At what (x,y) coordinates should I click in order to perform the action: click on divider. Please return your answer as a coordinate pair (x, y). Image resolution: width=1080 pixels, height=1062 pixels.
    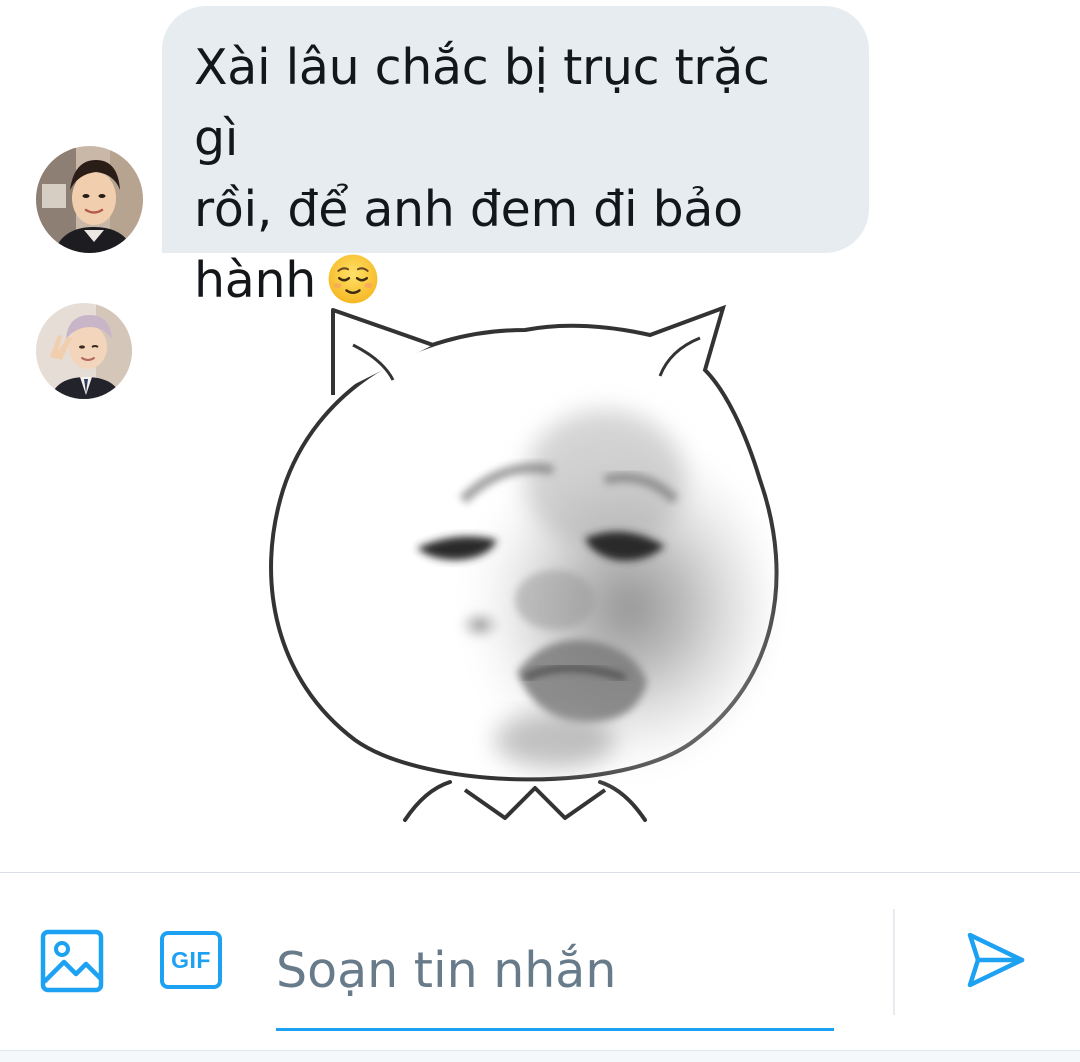
    Looking at the image, I should click on (894, 962).